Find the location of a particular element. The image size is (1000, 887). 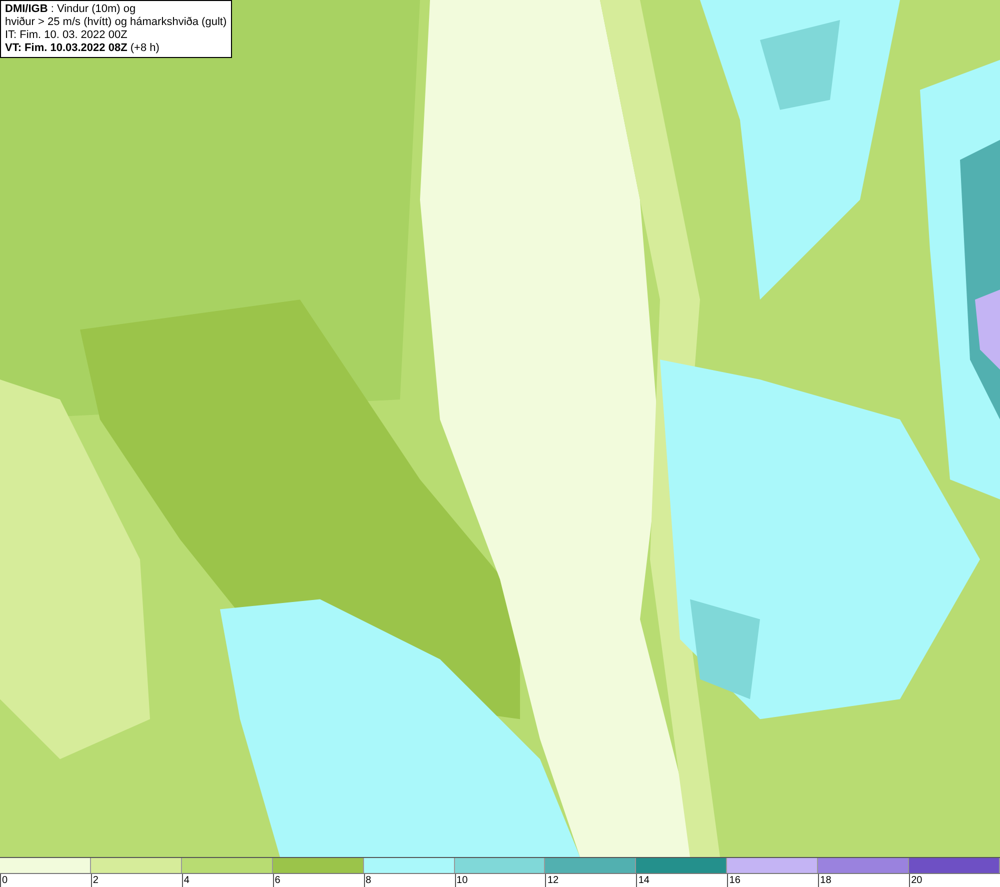

scale-label: 10 is located at coordinates (461, 880).